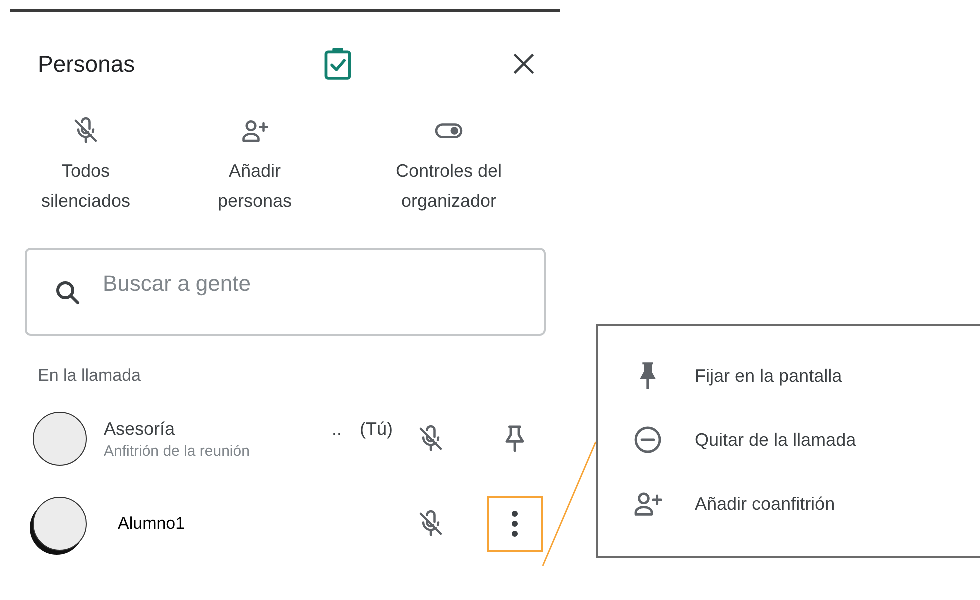 The height and width of the screenshot is (600, 980). Describe the element at coordinates (177, 451) in the screenshot. I see `participant-role: Anfitrión de la reunión` at that location.